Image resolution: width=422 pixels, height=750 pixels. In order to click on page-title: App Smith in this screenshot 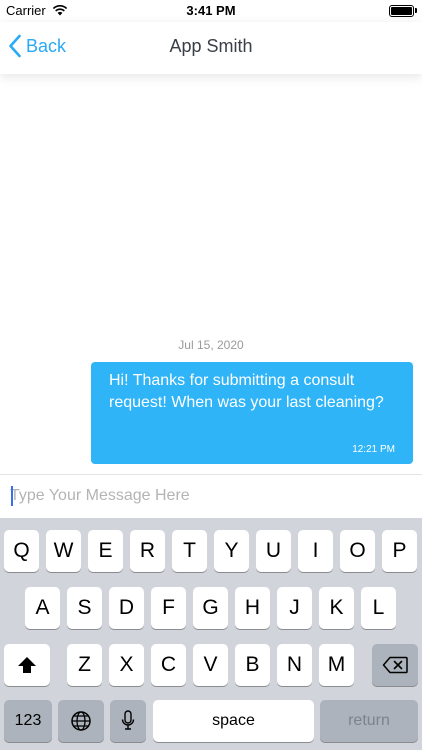, I will do `click(211, 46)`.